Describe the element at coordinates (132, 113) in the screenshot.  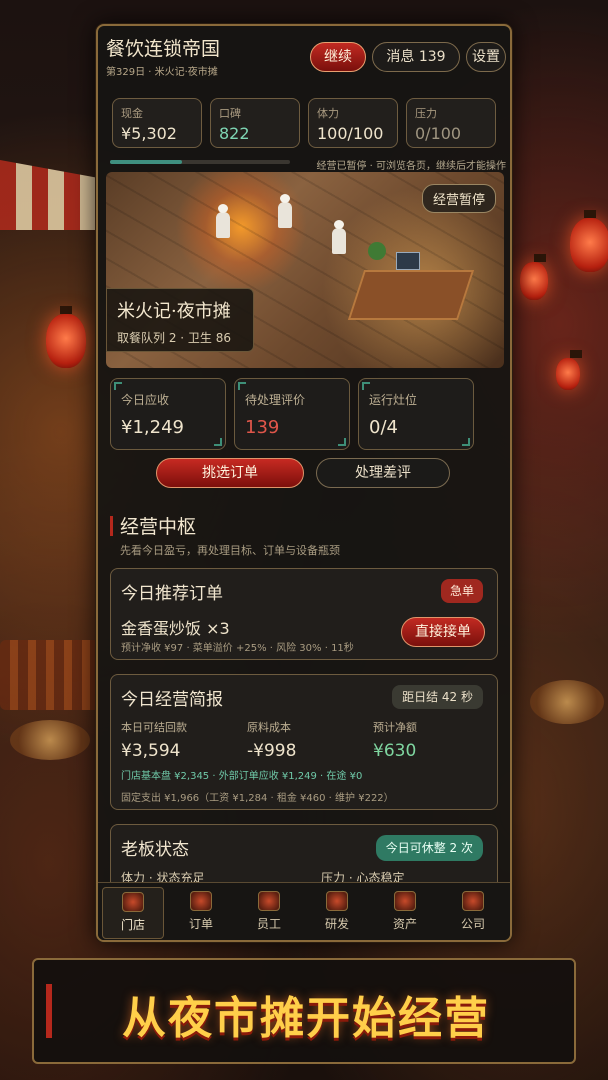
I see `stat-label: 现金` at that location.